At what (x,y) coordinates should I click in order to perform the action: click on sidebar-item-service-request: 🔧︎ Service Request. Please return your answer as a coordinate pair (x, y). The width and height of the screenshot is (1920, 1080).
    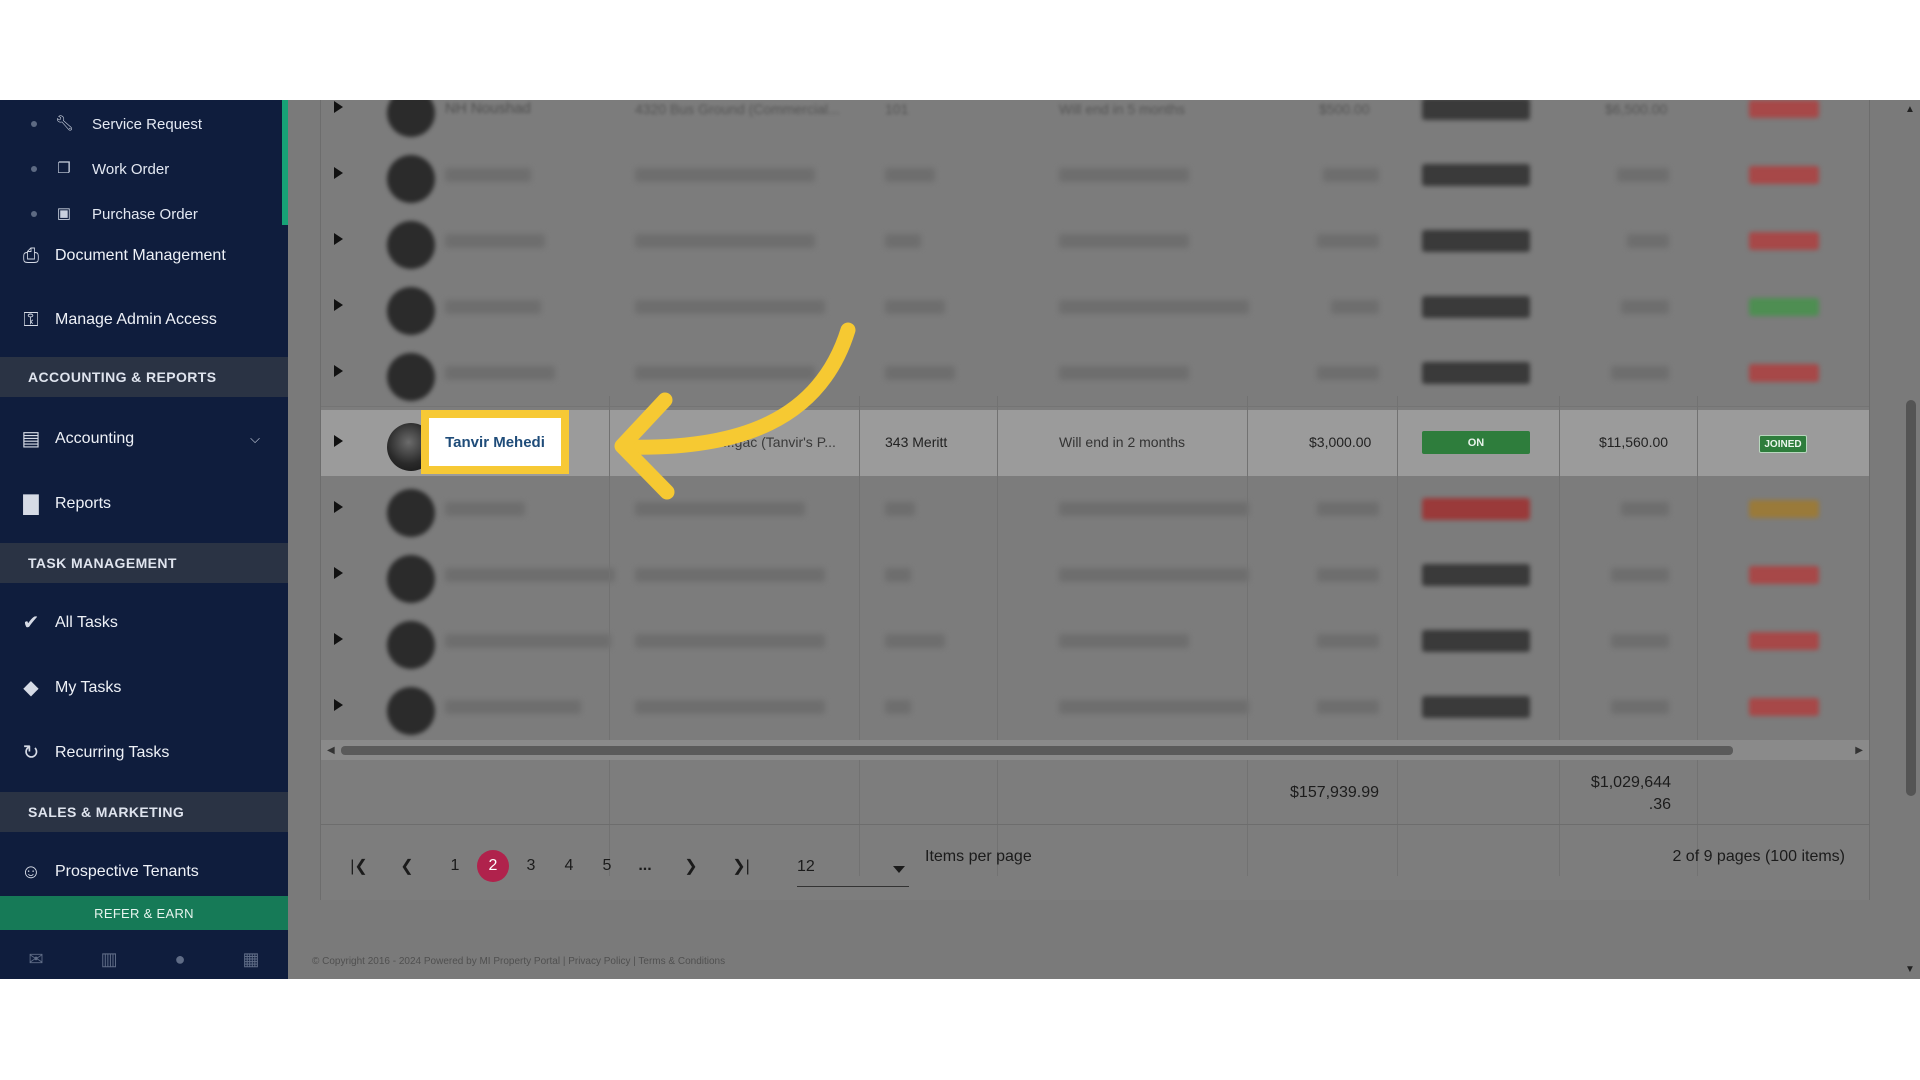
    Looking at the image, I should click on (141, 124).